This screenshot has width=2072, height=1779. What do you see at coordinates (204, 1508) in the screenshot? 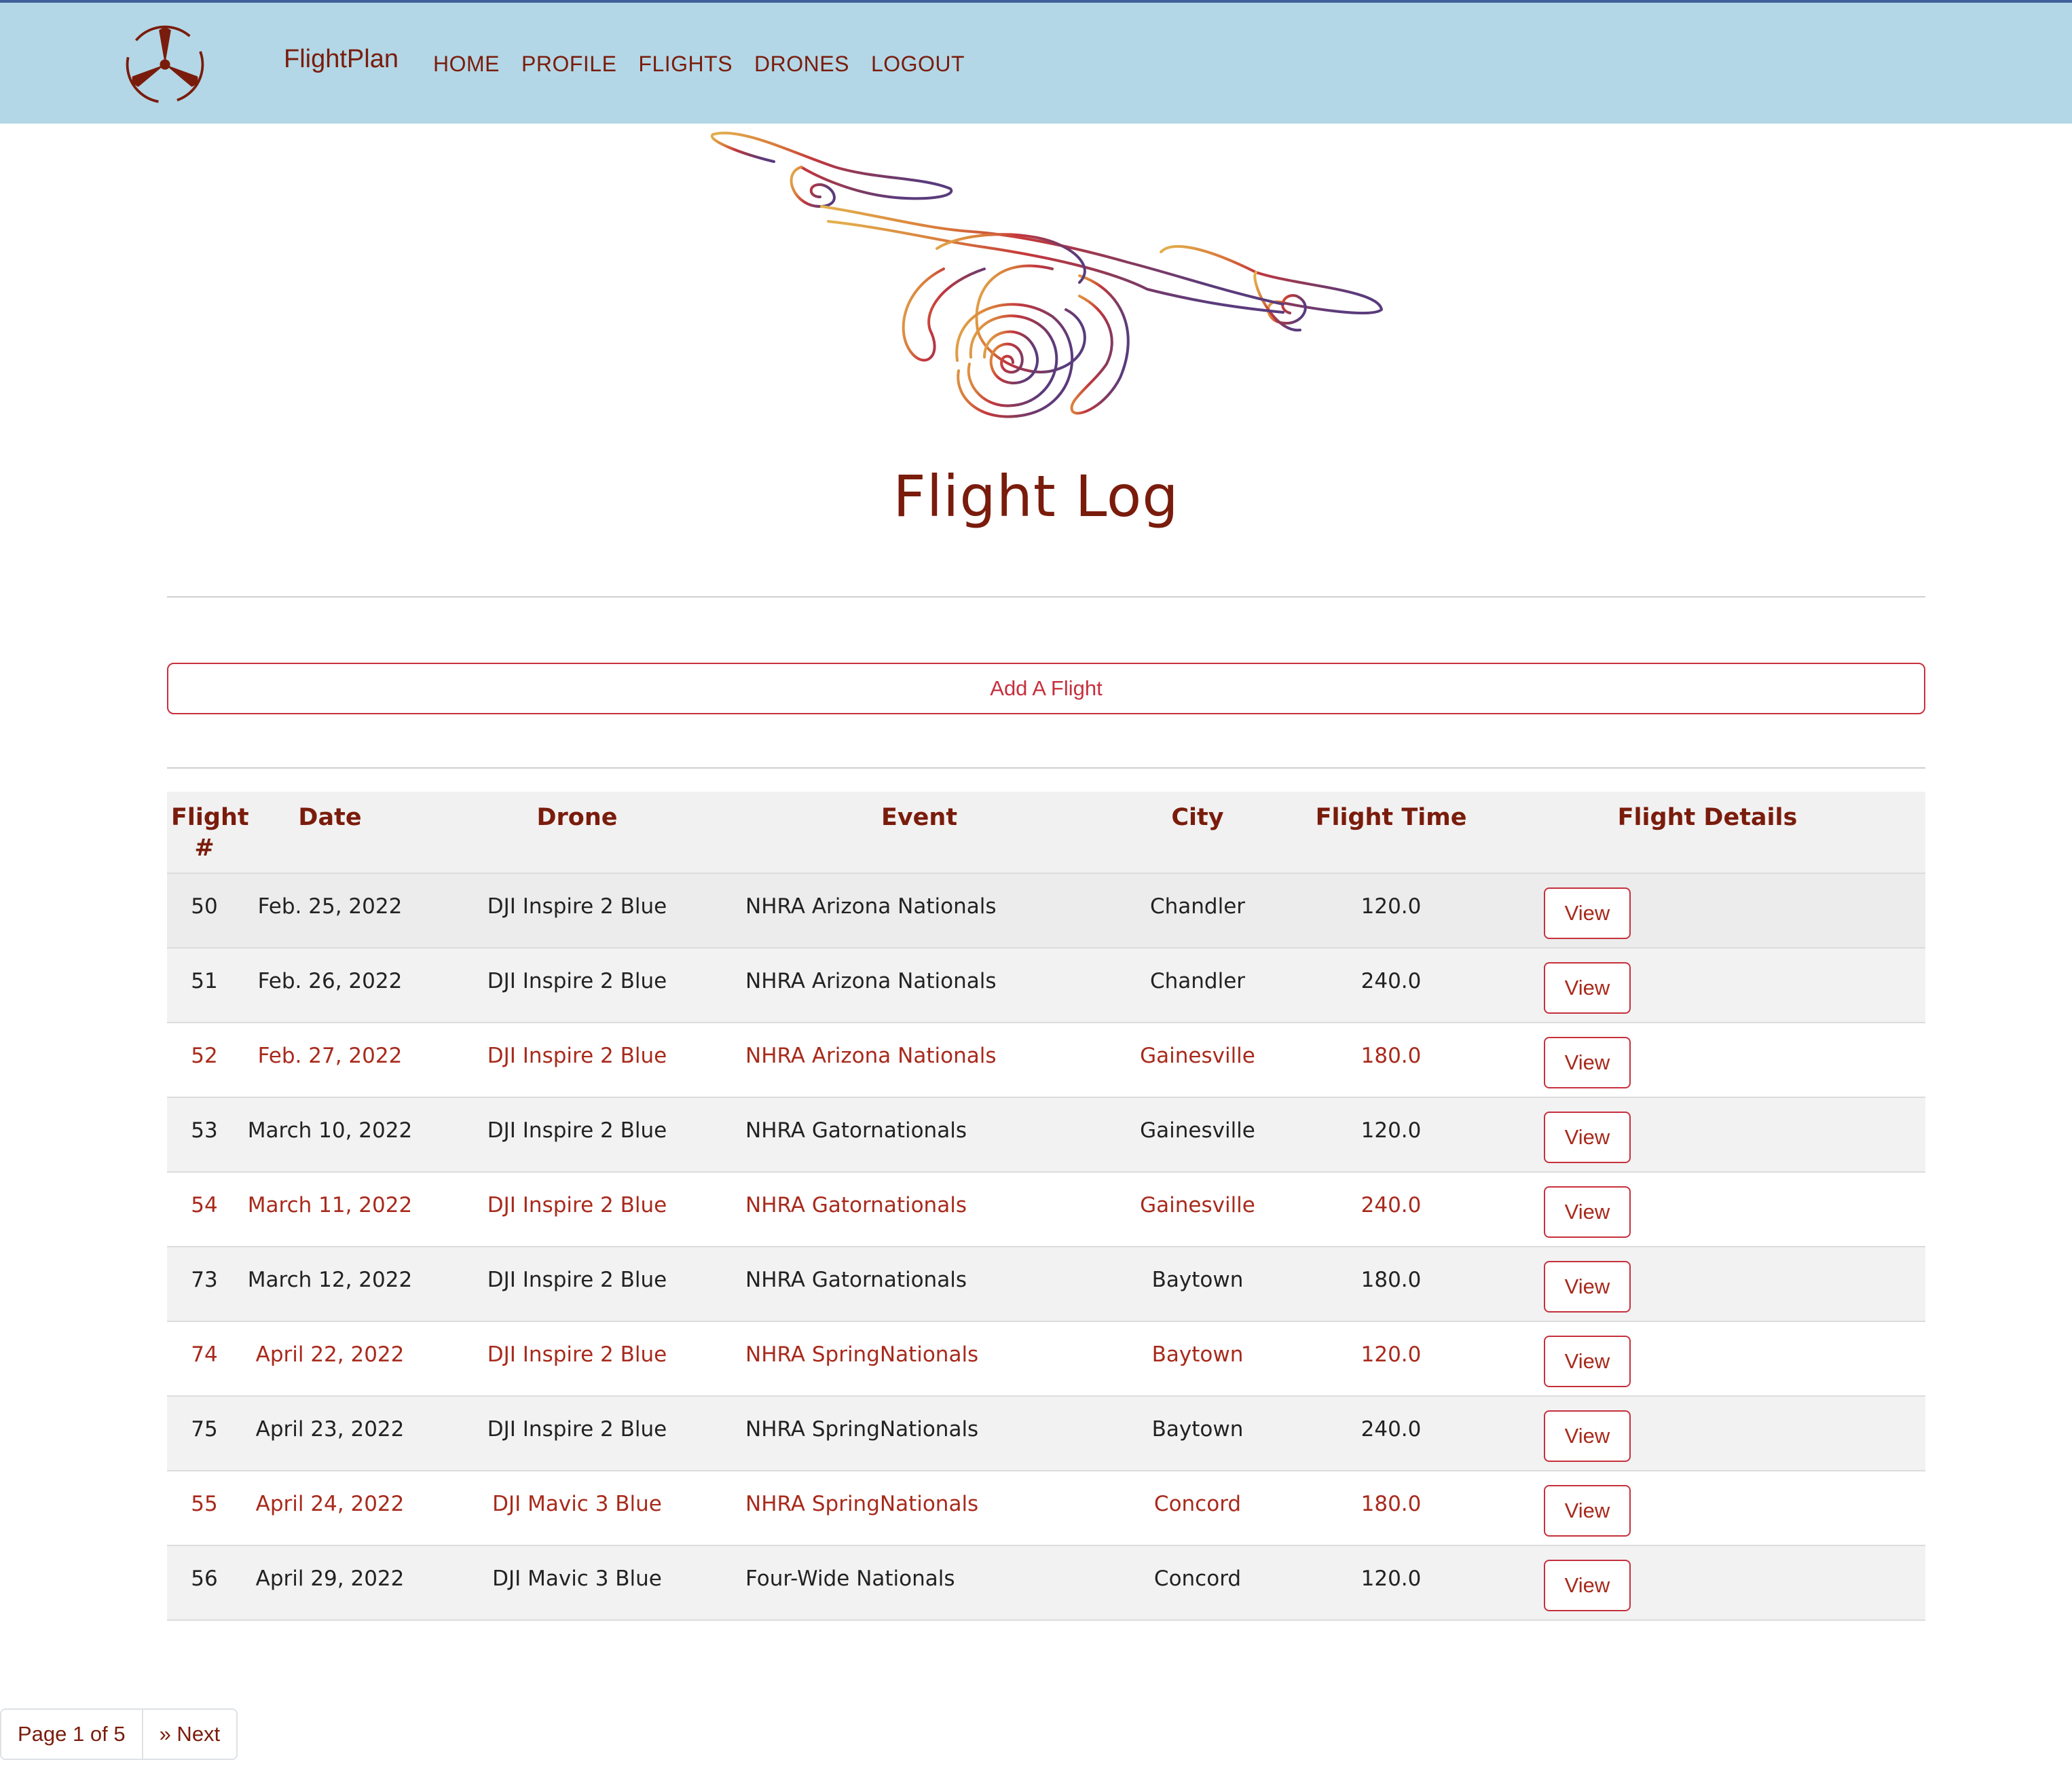
I see `cell-flight-number: 55` at bounding box center [204, 1508].